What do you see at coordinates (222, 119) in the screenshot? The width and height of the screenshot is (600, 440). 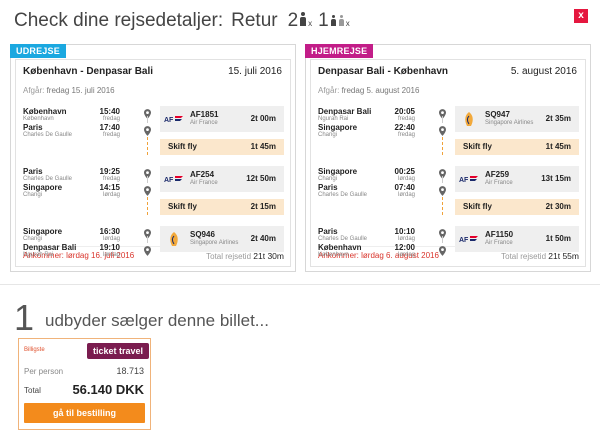 I see `flight-info: AF AF1851 Air France 2t 00m` at bounding box center [222, 119].